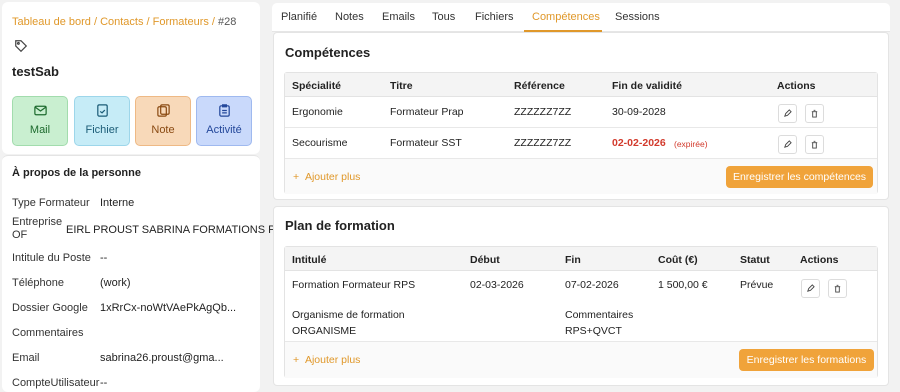 The image size is (900, 392). Describe the element at coordinates (56, 383) in the screenshot. I see `about-label-compte: CompteUtilisateur` at that location.